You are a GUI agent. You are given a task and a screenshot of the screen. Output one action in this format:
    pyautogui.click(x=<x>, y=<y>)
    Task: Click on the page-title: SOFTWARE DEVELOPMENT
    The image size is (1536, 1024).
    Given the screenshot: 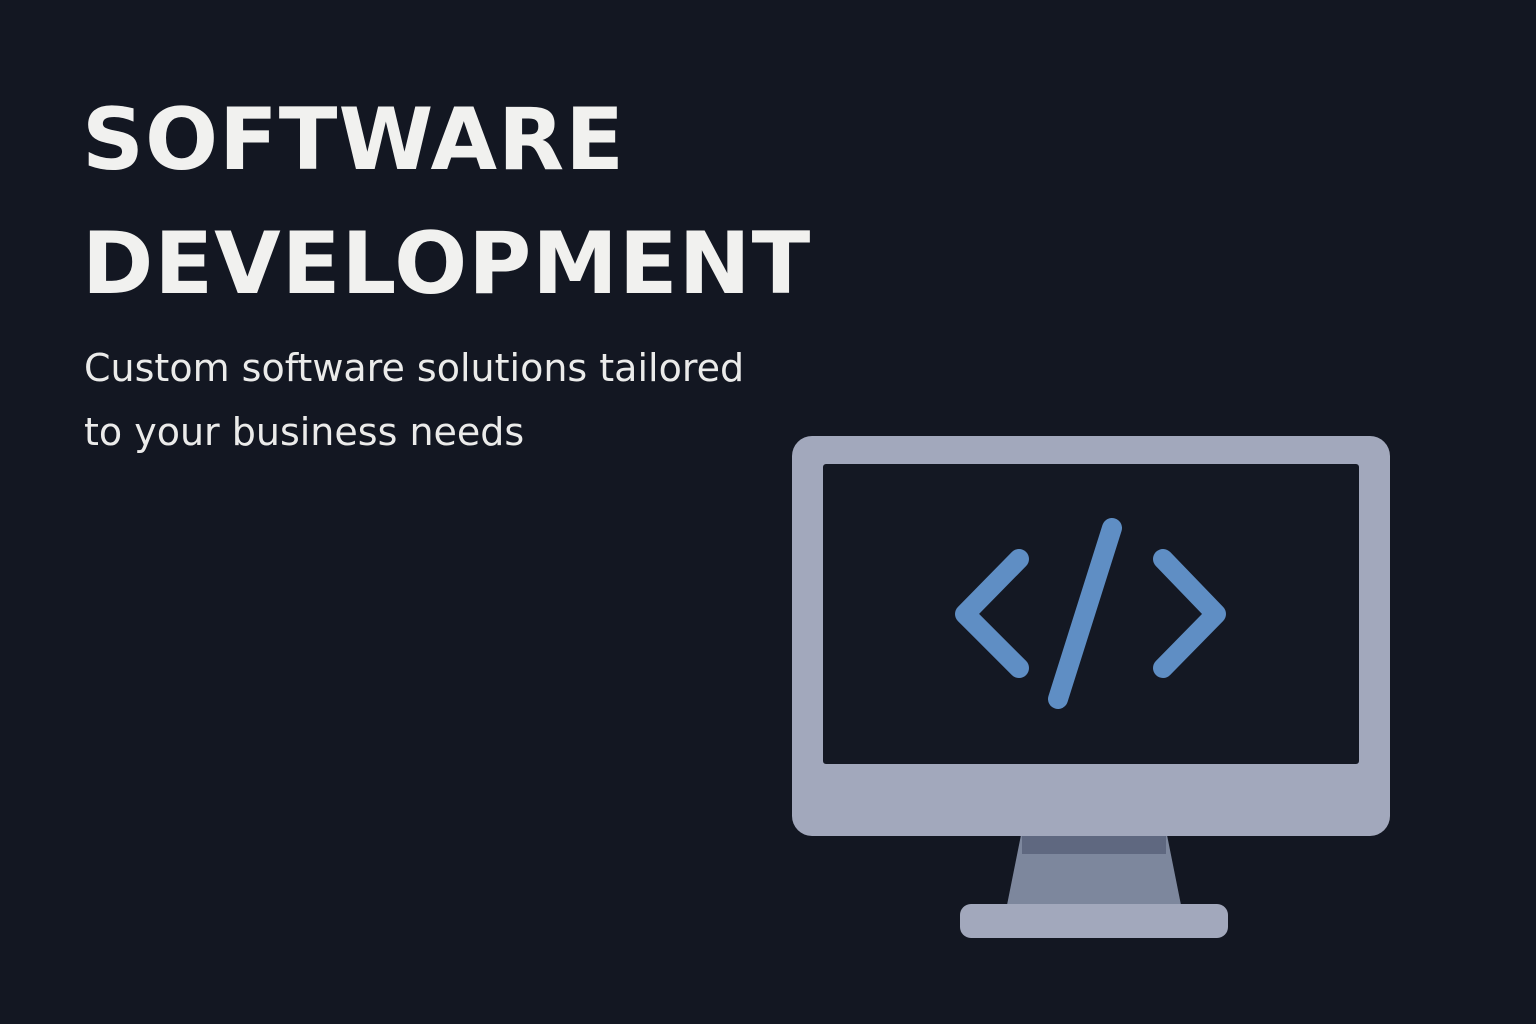 What is the action you would take?
    pyautogui.click(x=446, y=202)
    